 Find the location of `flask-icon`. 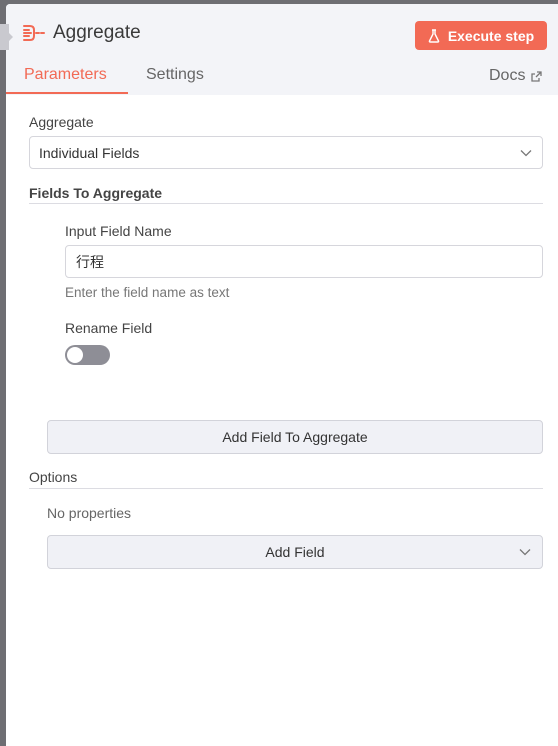

flask-icon is located at coordinates (434, 35).